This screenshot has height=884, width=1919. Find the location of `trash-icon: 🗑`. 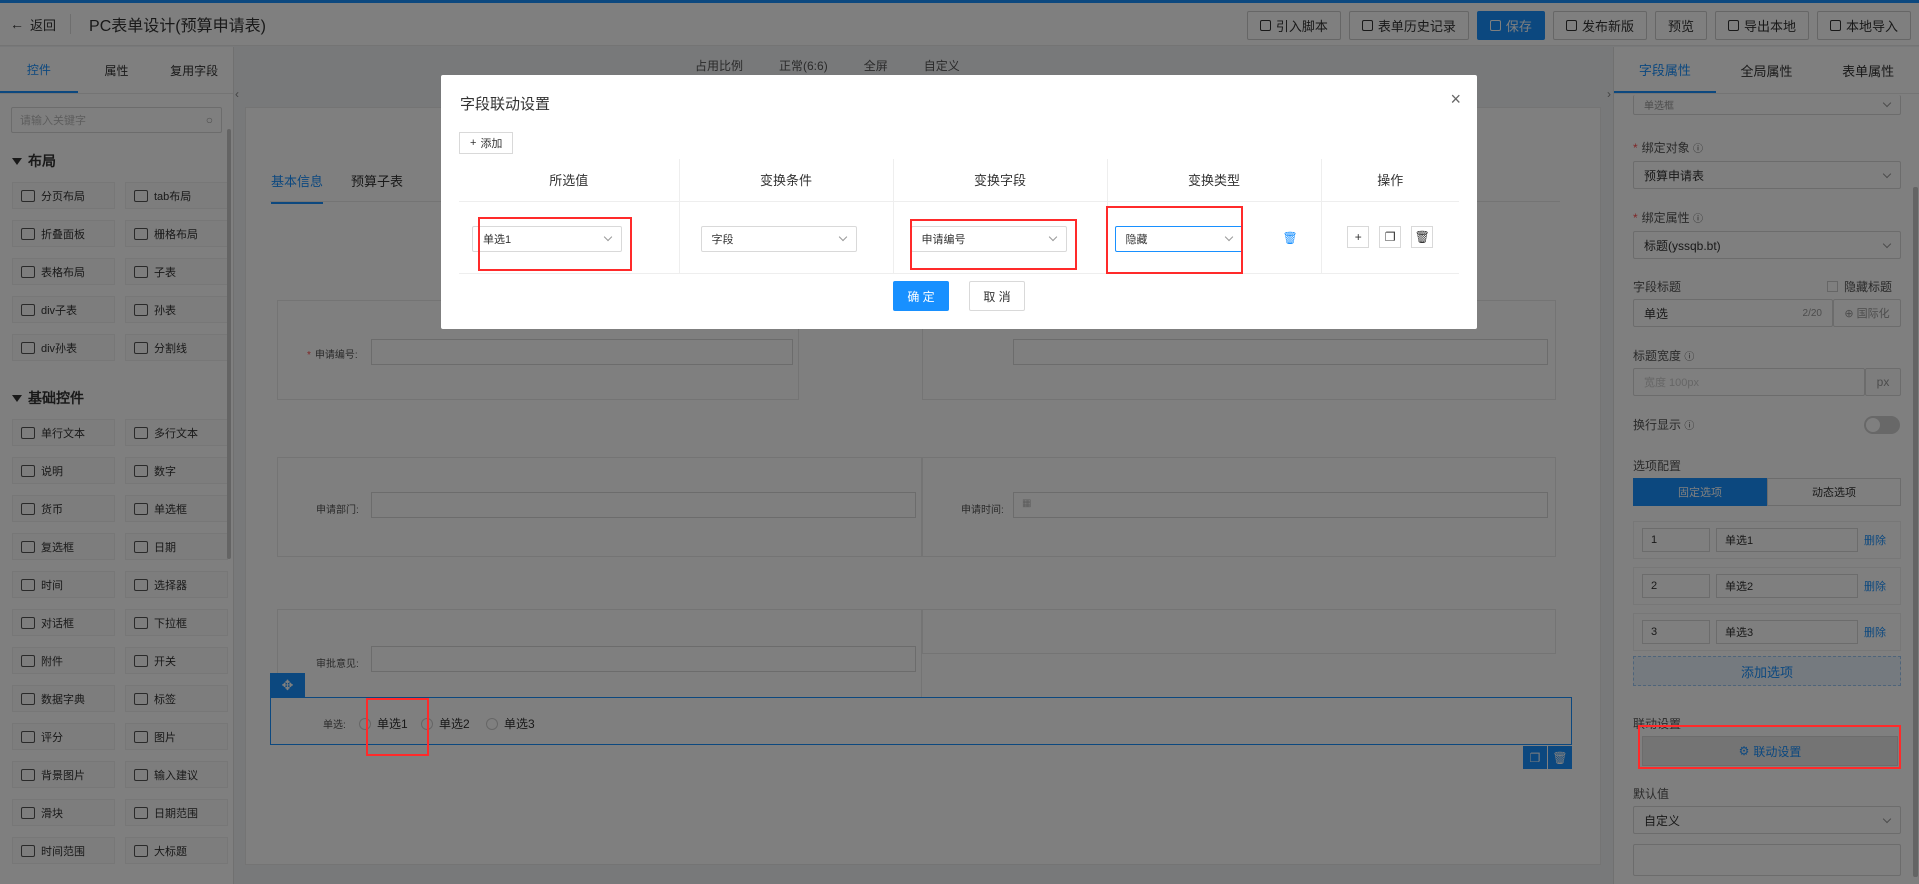

trash-icon: 🗑 is located at coordinates (1290, 238).